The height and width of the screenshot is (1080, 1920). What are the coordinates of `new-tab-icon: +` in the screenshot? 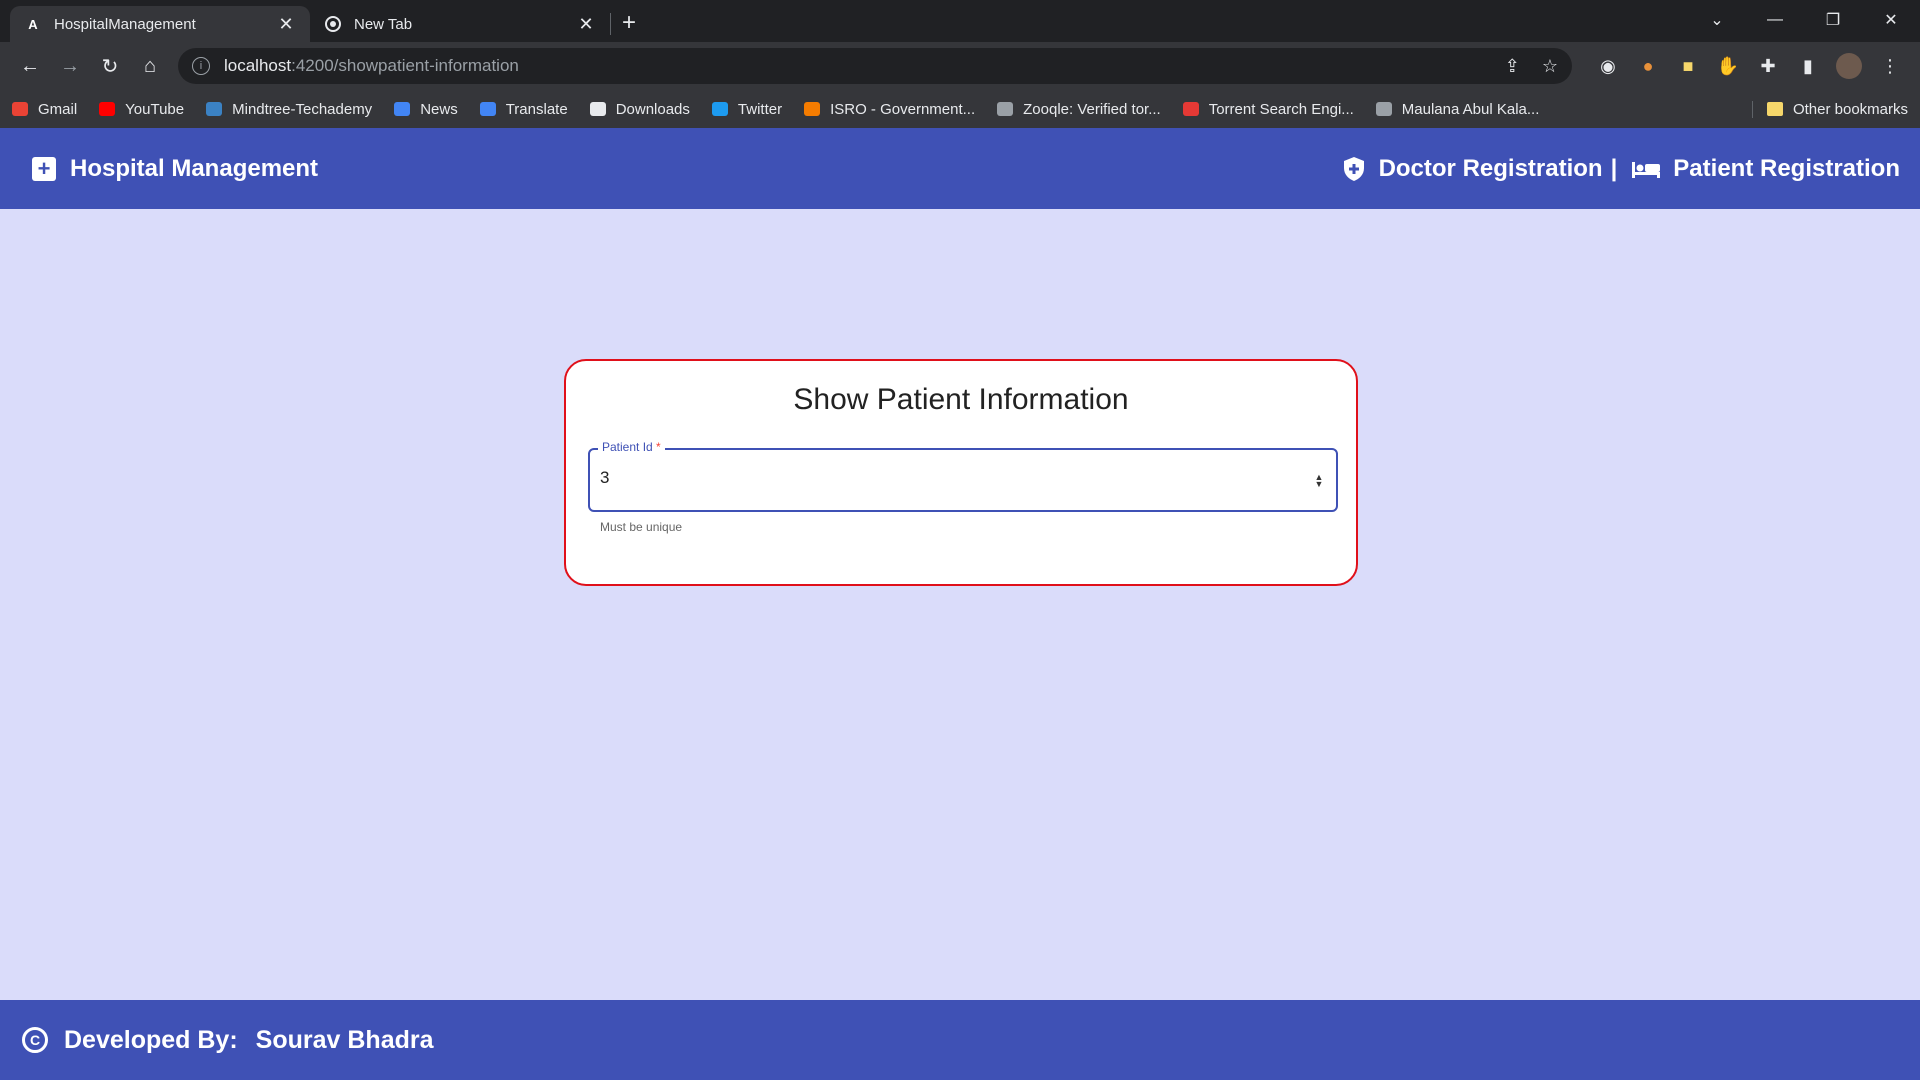 It's located at (629, 23).